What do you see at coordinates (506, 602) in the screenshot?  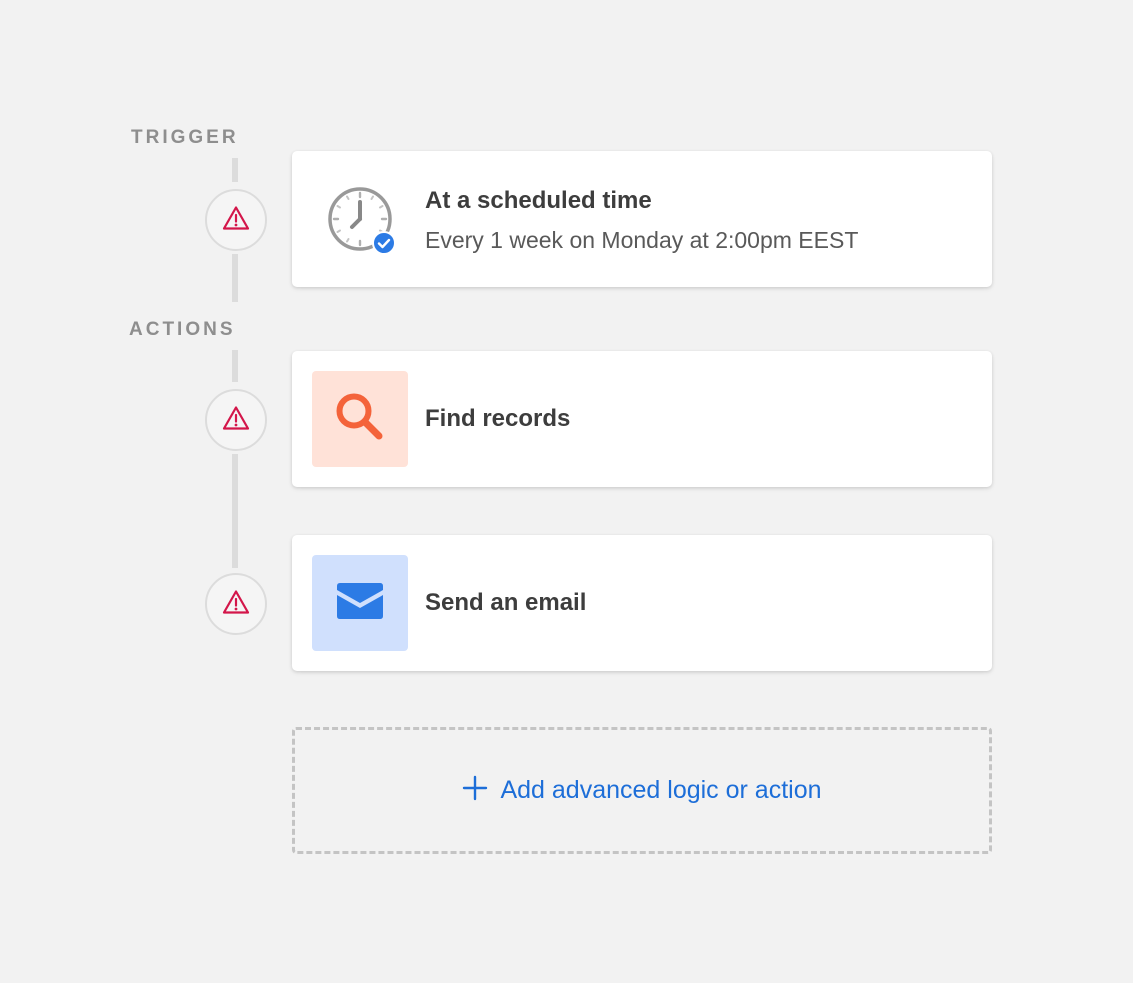 I see `send-email-title: Send an email` at bounding box center [506, 602].